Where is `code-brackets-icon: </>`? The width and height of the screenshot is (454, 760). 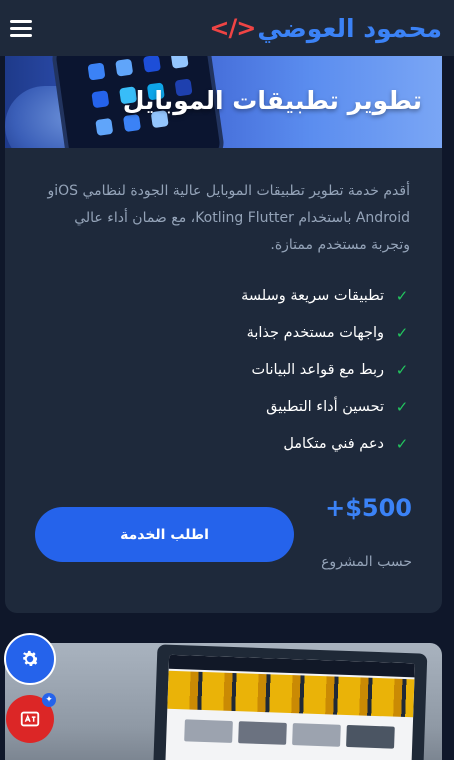
code-brackets-icon: </> is located at coordinates (232, 28).